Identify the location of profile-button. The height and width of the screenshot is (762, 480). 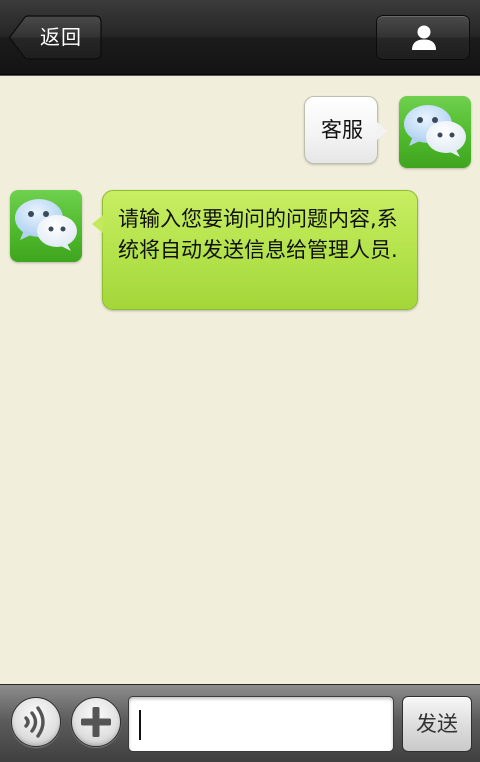
(423, 37).